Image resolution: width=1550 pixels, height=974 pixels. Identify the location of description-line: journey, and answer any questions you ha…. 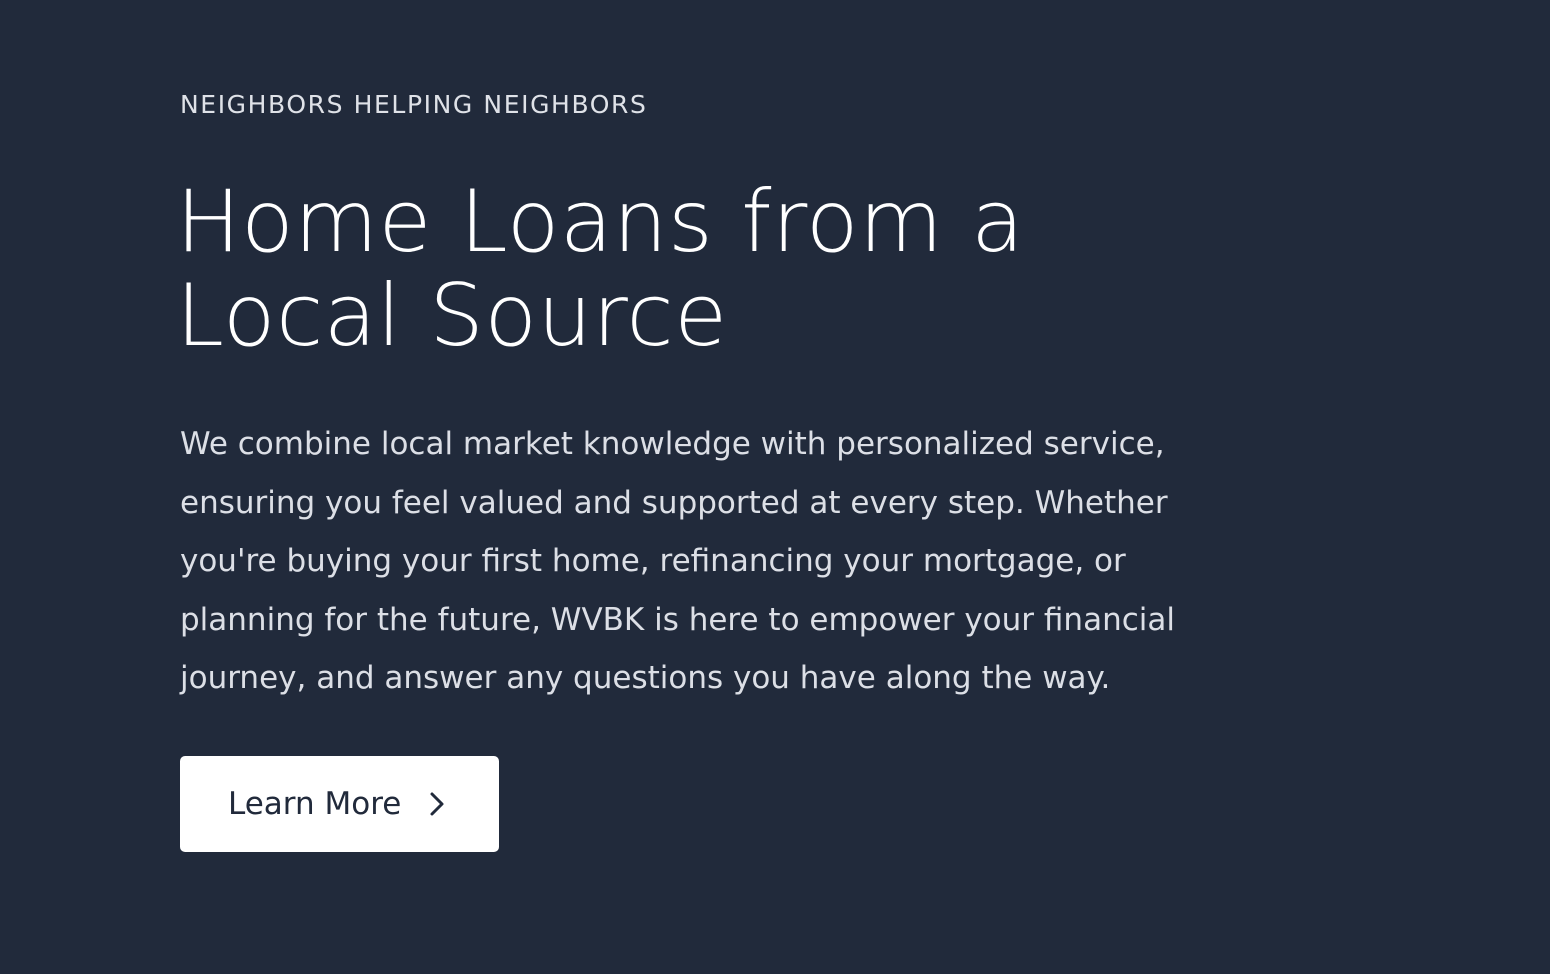
(645, 678).